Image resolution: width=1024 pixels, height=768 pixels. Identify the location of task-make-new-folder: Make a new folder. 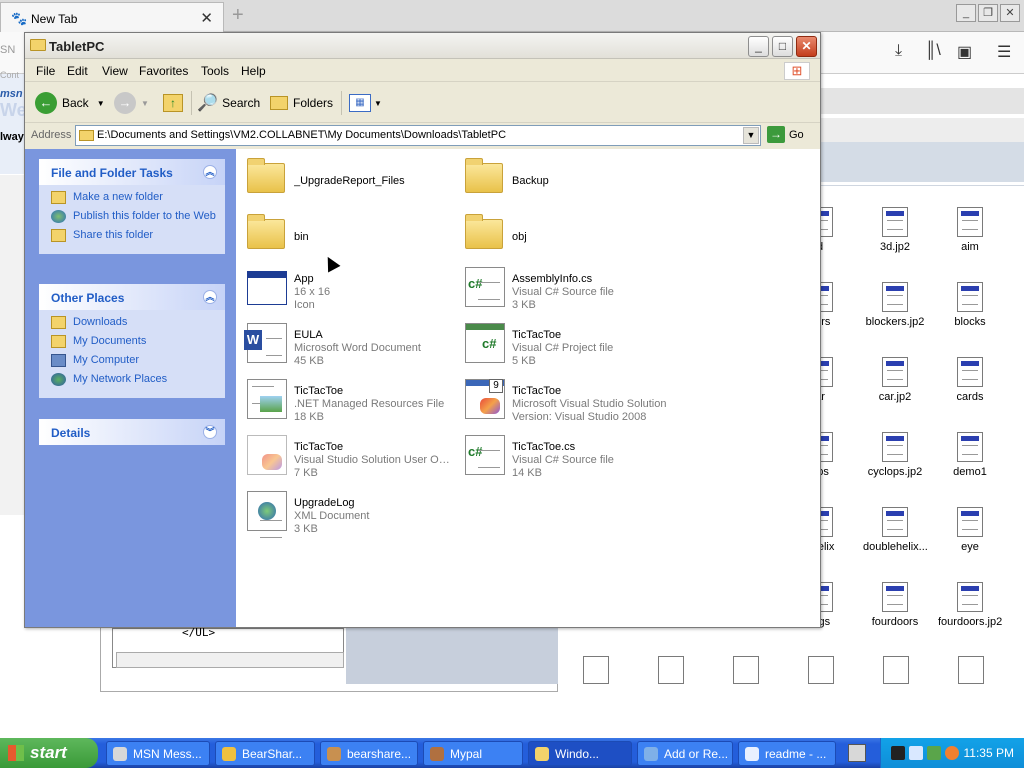
(138, 197).